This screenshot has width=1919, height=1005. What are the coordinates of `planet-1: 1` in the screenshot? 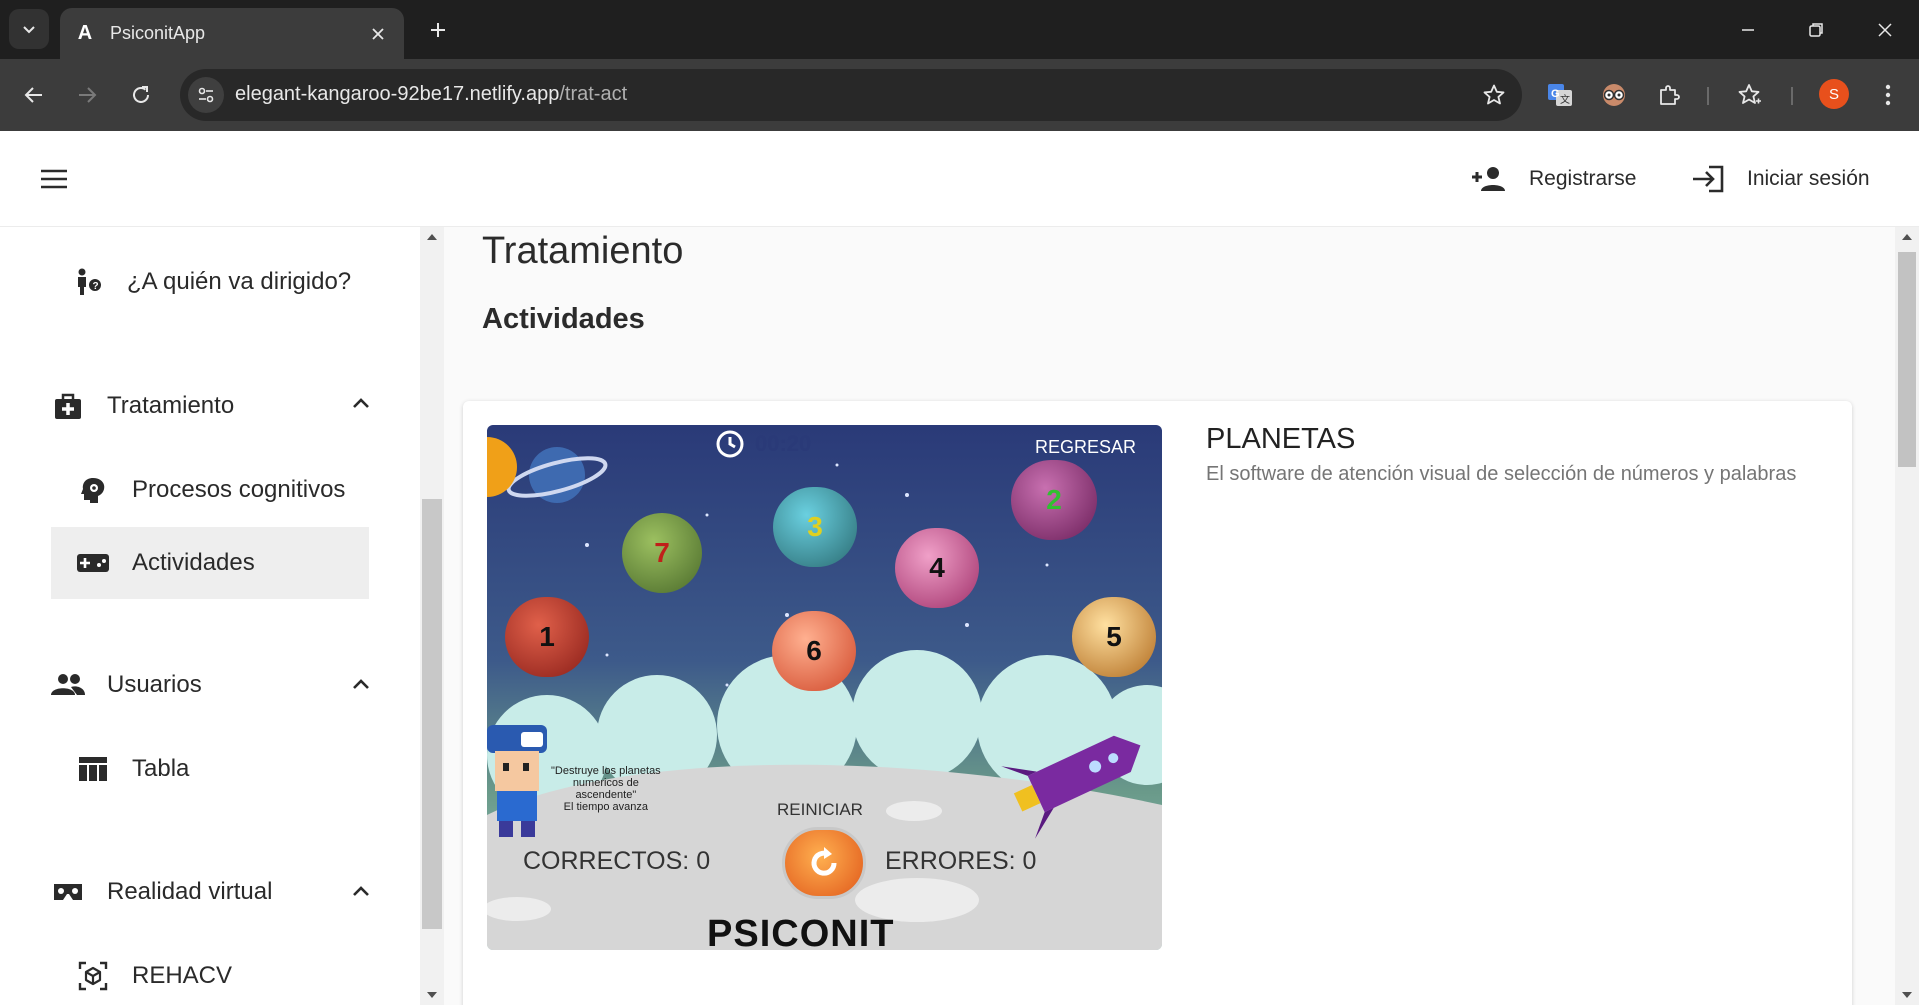 It's located at (547, 637).